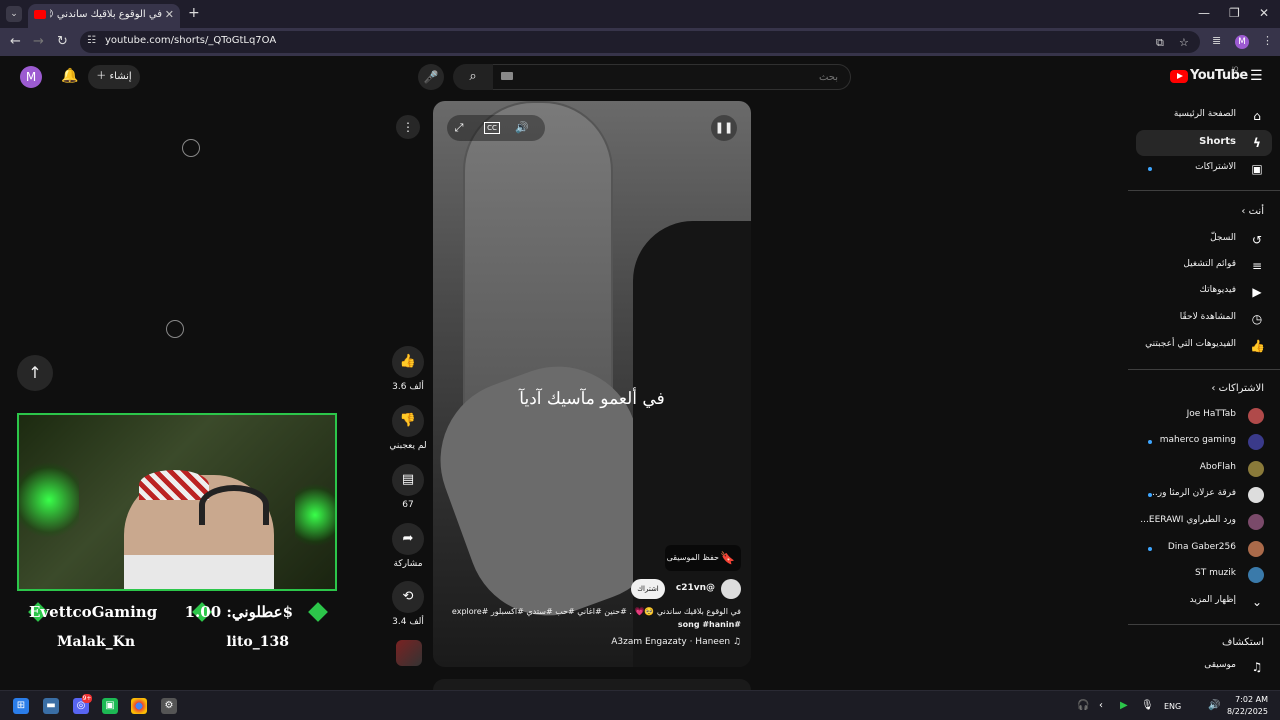 This screenshot has width=1280, height=720. What do you see at coordinates (431, 77) in the screenshot?
I see `voice-search-icon: 🎤` at bounding box center [431, 77].